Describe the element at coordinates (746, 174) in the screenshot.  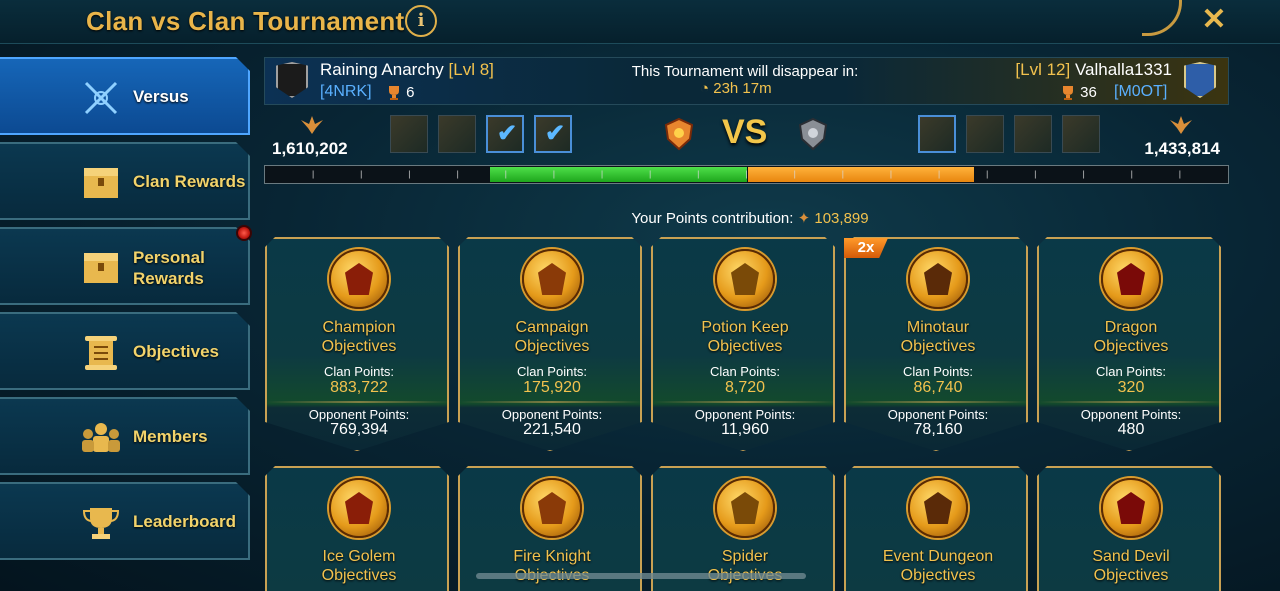
I see `progress-ticks` at that location.